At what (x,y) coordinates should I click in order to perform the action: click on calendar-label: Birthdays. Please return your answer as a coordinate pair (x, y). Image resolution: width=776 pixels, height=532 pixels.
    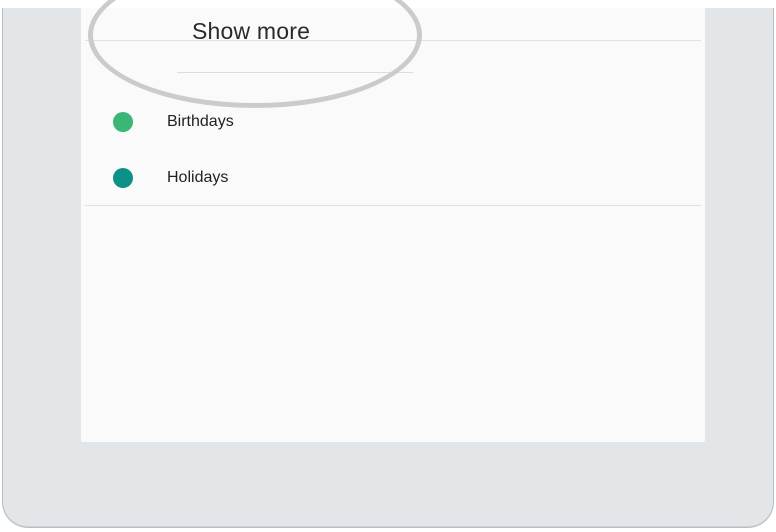
    Looking at the image, I should click on (200, 121).